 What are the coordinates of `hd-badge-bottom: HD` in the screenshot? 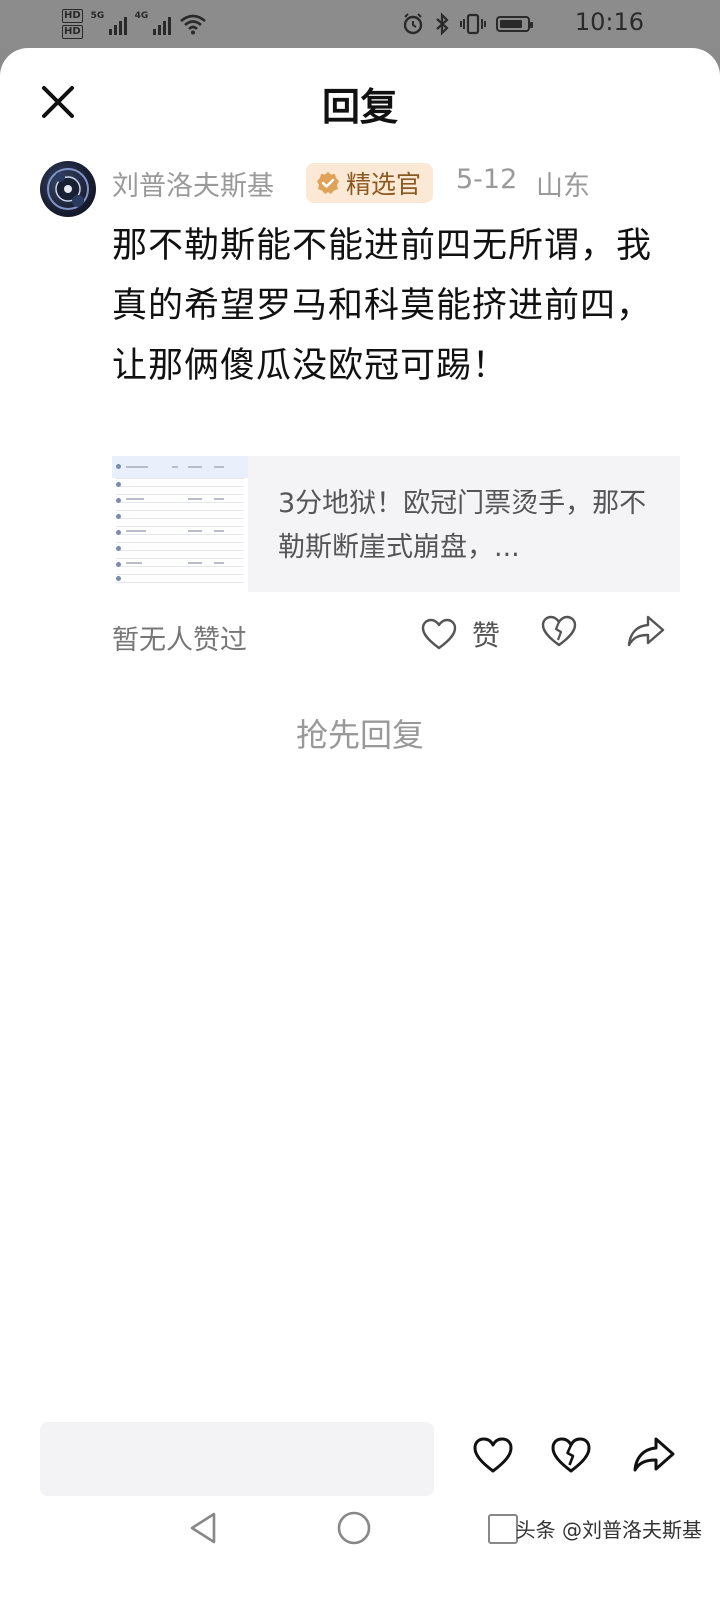 It's located at (72, 32).